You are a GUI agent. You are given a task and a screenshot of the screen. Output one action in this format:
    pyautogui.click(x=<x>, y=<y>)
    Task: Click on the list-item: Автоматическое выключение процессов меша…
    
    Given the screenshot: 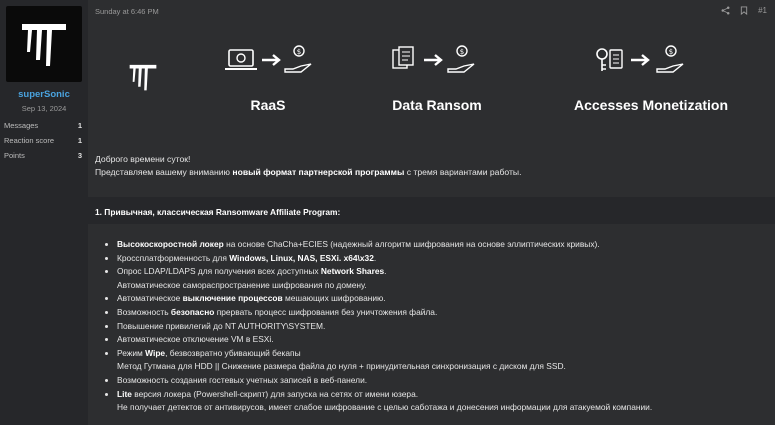 What is the action you would take?
    pyautogui.click(x=446, y=299)
    